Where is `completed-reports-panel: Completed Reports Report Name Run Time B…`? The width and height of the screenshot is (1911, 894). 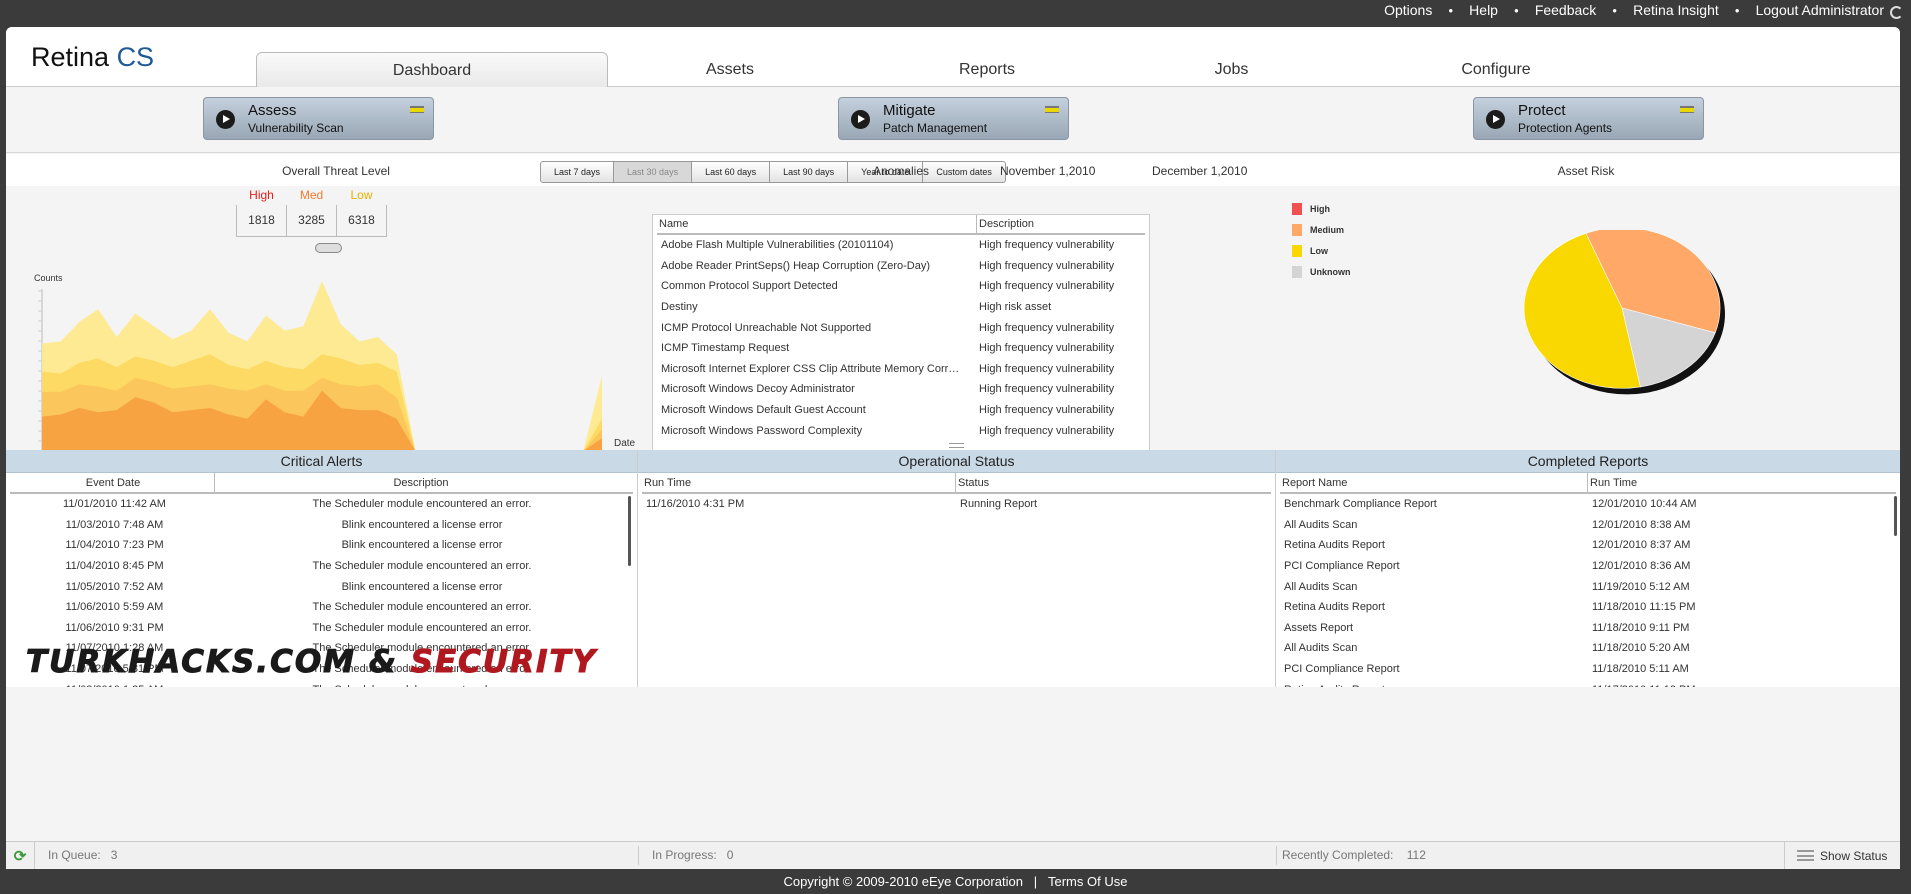
completed-reports-panel: Completed Reports Report Name Run Time B… is located at coordinates (1588, 568).